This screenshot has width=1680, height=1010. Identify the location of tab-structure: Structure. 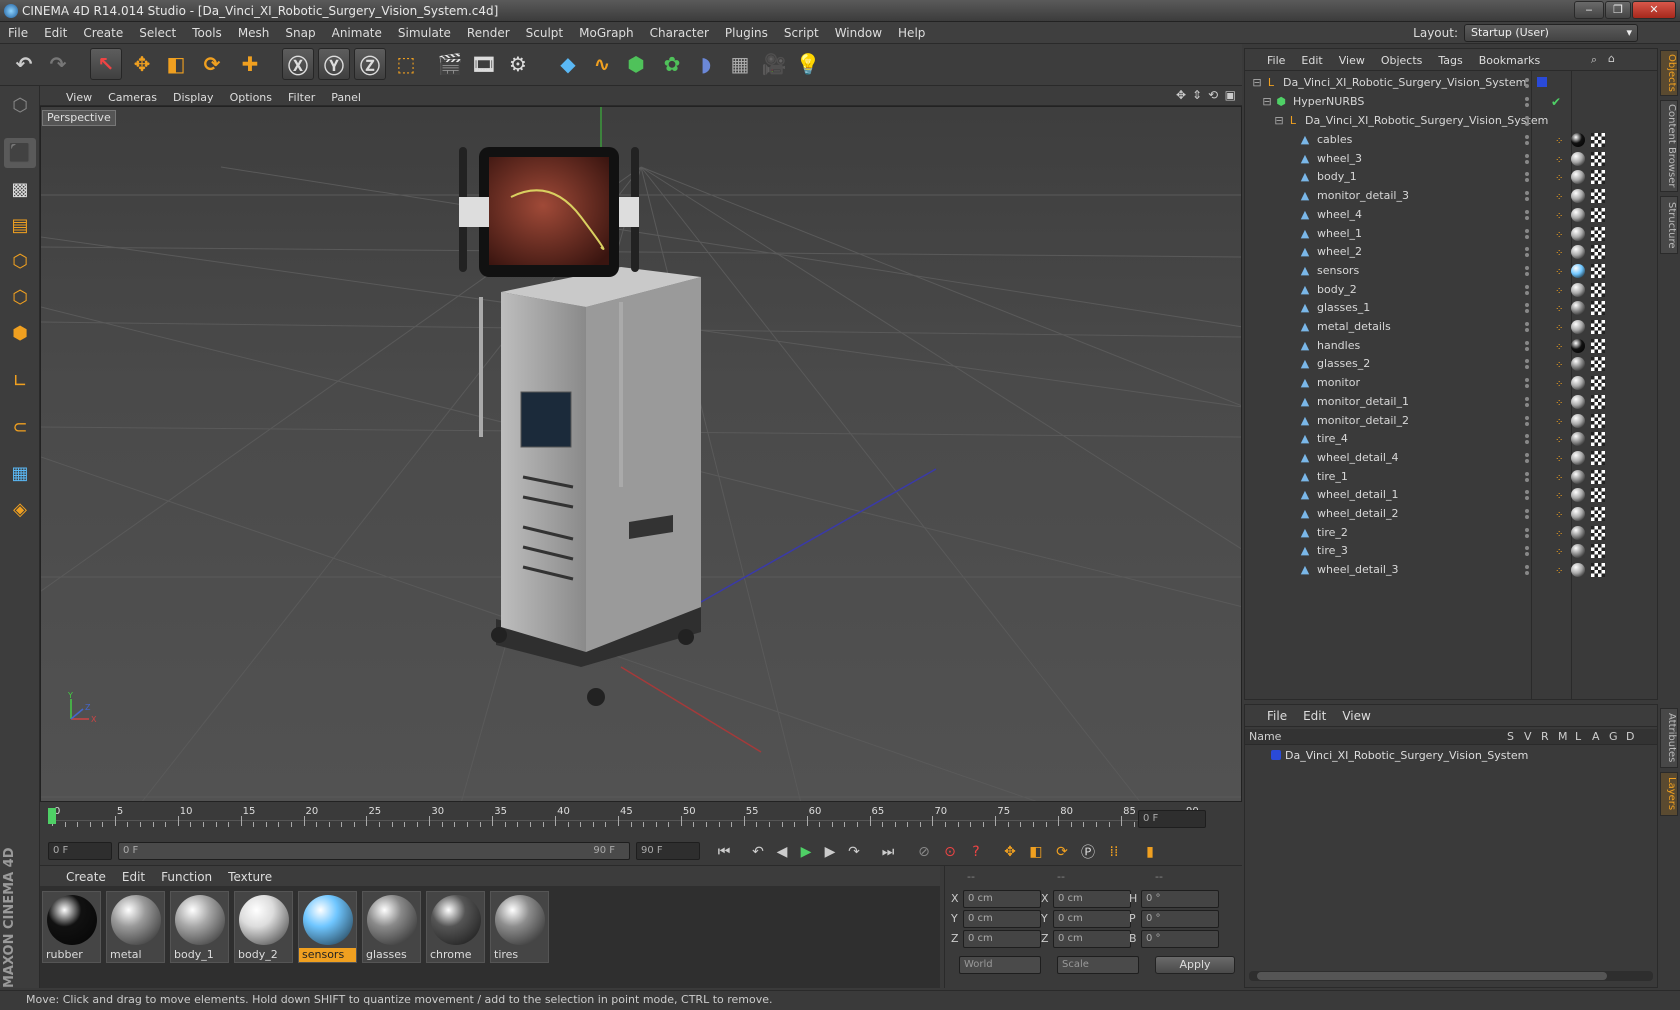
(1669, 225).